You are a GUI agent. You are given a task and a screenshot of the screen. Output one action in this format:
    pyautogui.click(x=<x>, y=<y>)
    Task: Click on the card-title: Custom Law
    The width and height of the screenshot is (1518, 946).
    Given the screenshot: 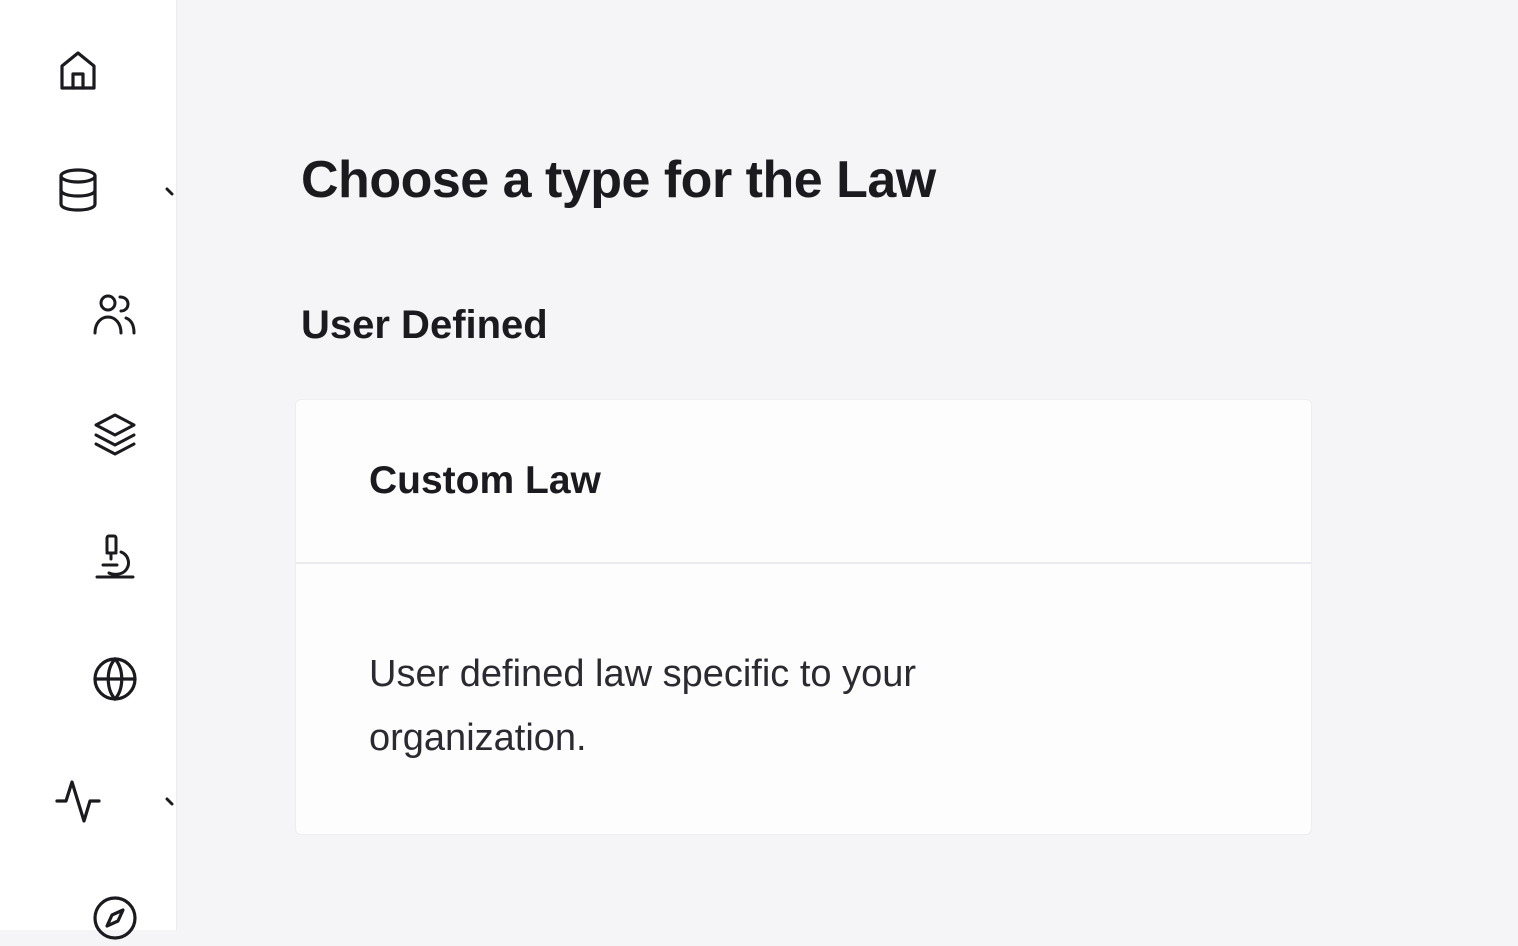 What is the action you would take?
    pyautogui.click(x=485, y=480)
    